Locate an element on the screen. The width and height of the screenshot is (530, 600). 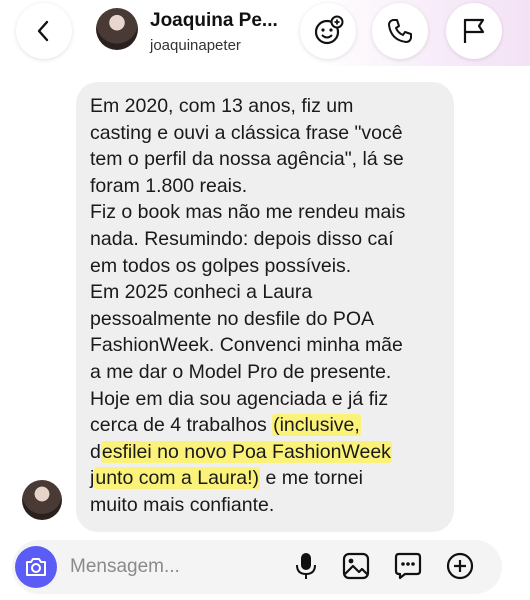
audio-call-button is located at coordinates (400, 31).